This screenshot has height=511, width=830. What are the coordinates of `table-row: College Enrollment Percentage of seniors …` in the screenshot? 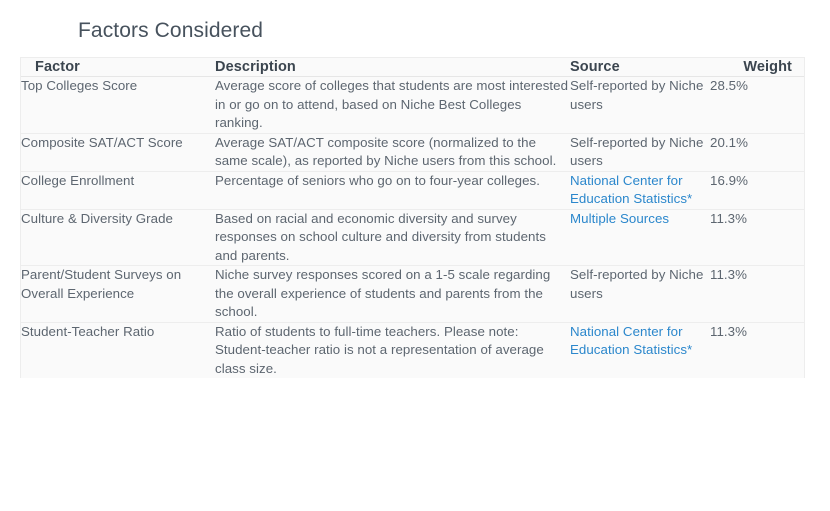 It's located at (412, 190).